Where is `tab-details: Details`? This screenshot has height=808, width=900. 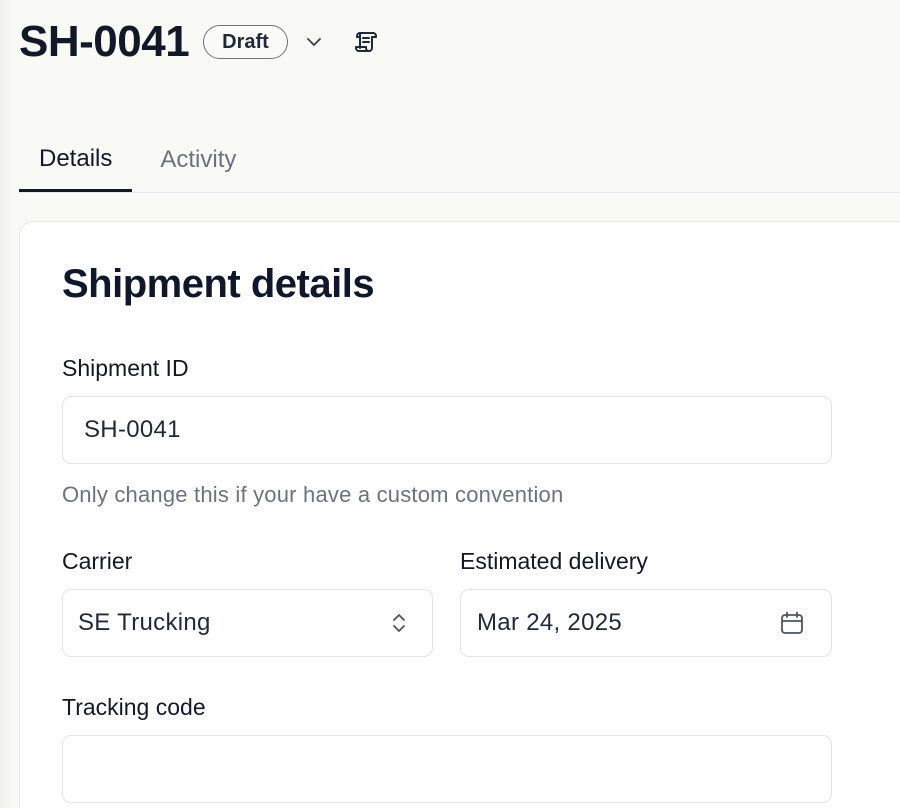 tab-details: Details is located at coordinates (76, 160).